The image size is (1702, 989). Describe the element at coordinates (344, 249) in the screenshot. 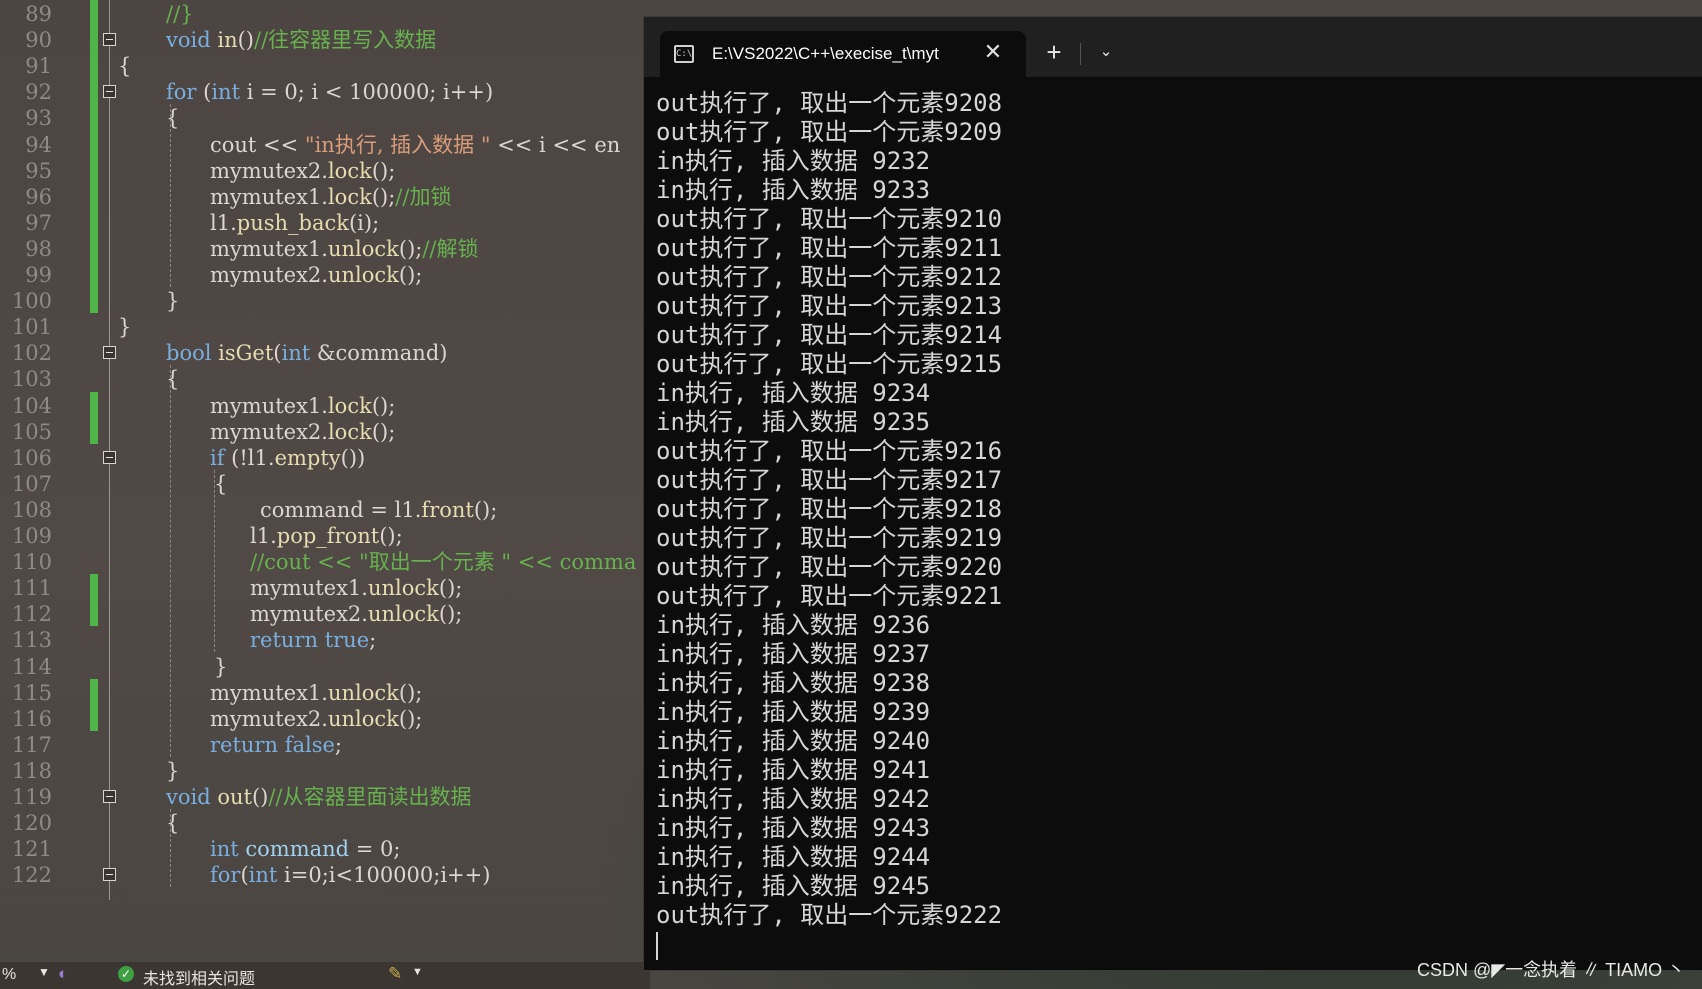

I see `code-line: mymutex1.unlock();//解锁` at that location.